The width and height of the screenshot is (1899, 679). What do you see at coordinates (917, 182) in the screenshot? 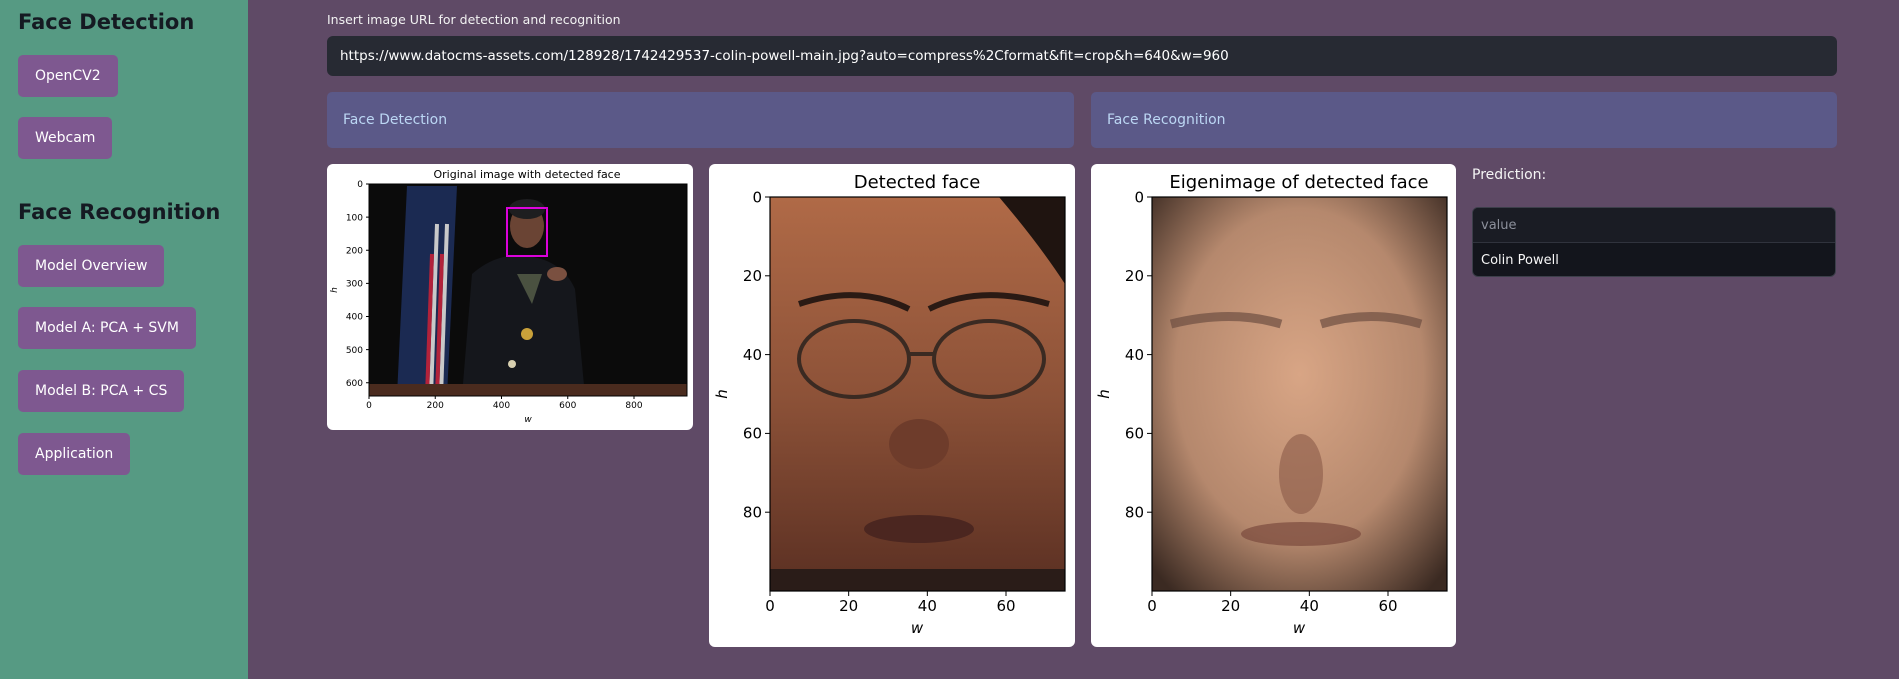
I see `chart-title: Detected face` at bounding box center [917, 182].